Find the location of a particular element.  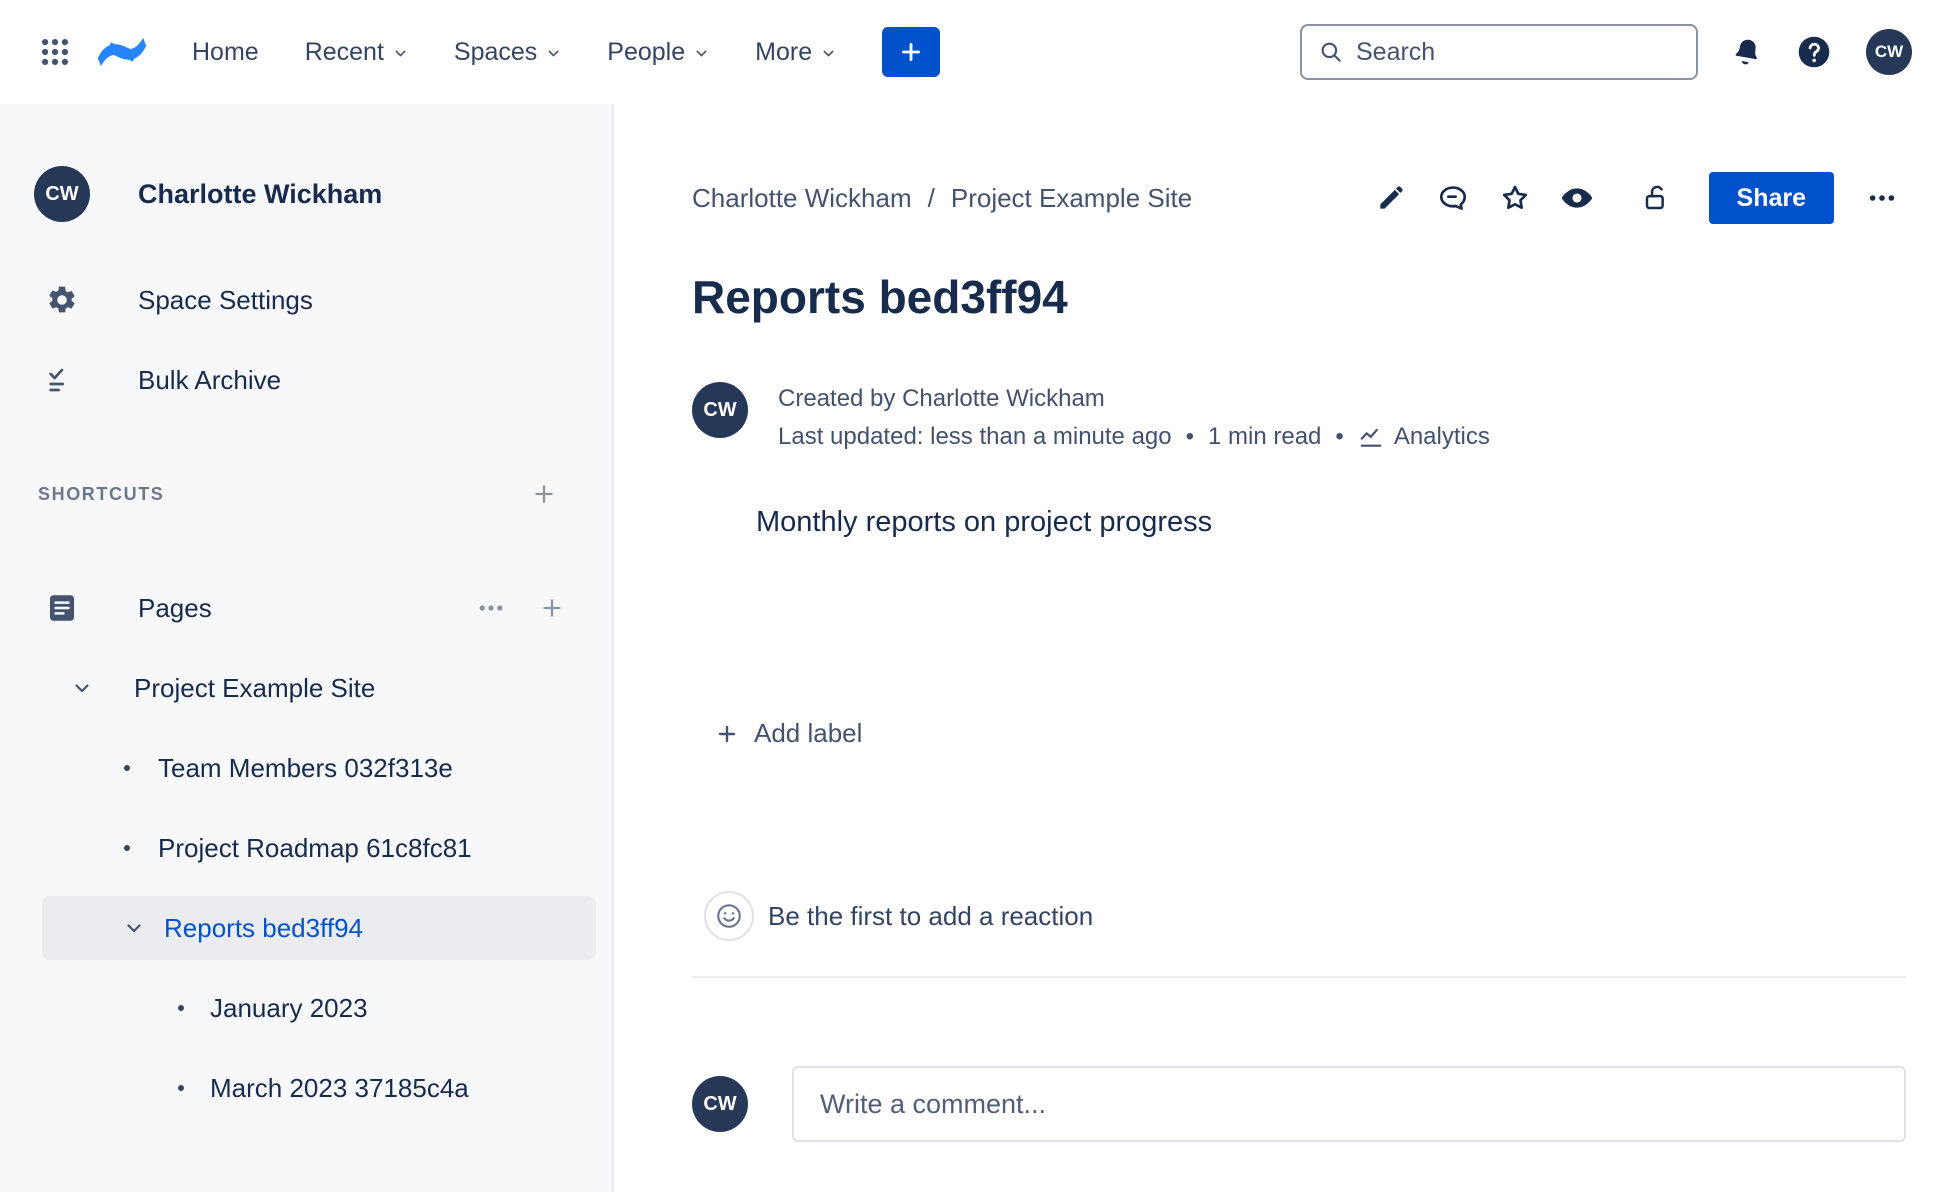

nav-people: People is located at coordinates (658, 52).